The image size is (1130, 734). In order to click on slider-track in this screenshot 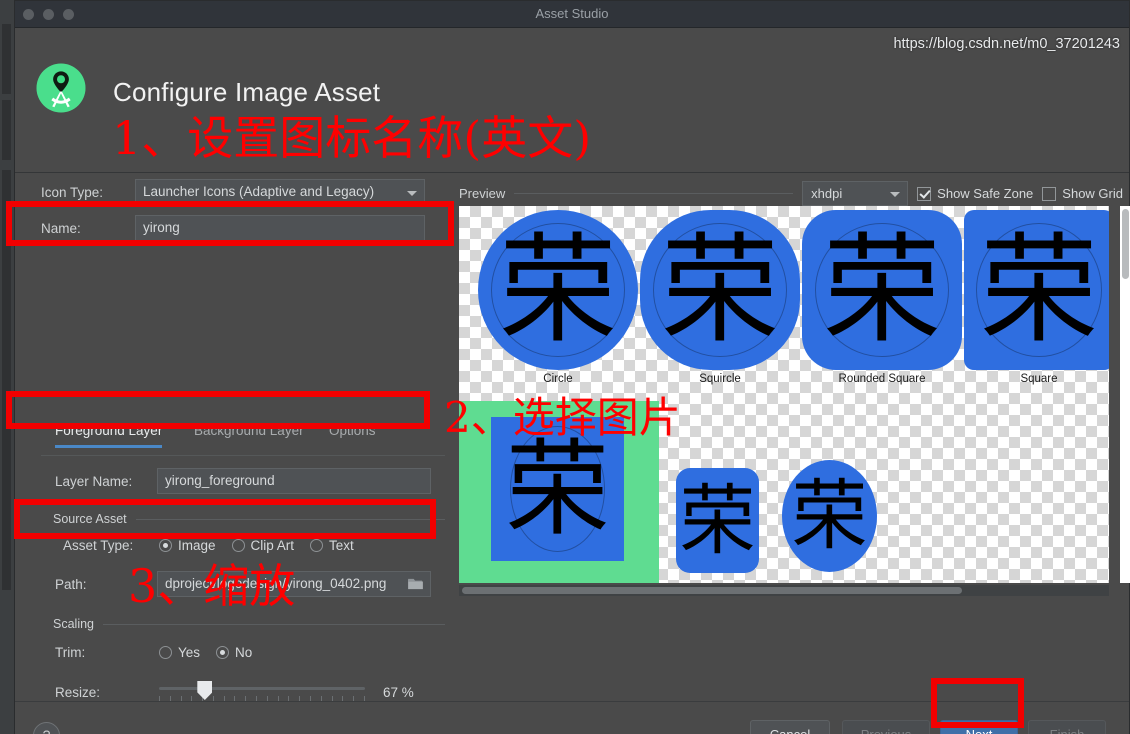, I will do `click(262, 688)`.